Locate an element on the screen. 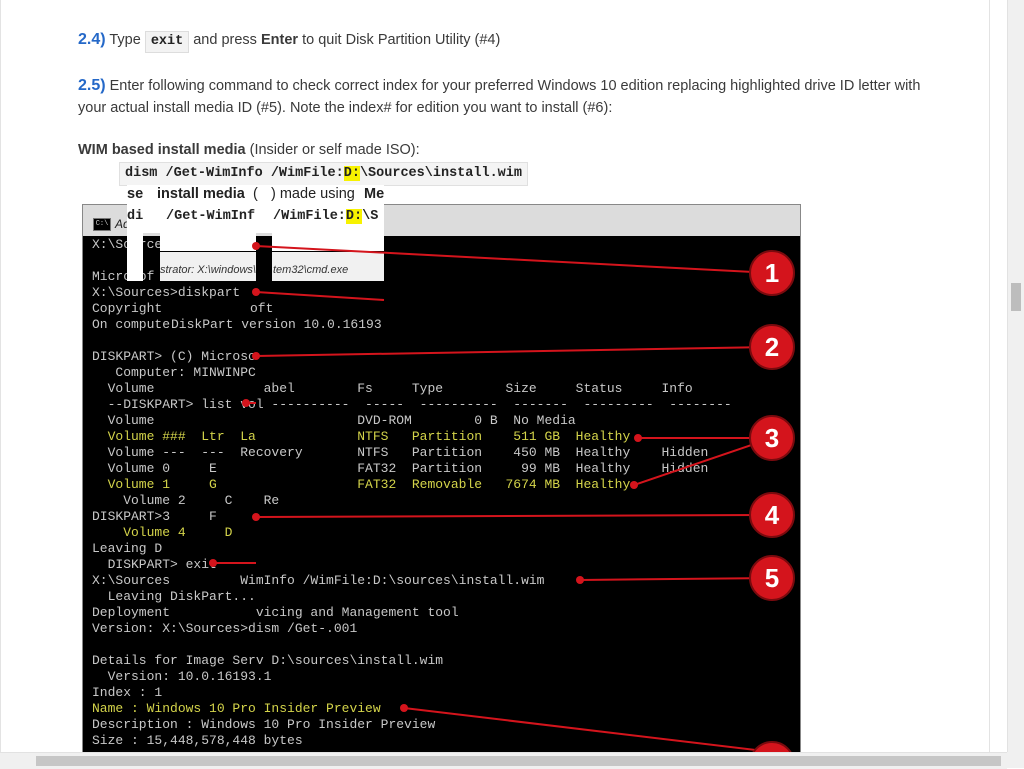  annotation-marker-label: 4 is located at coordinates (772, 515).